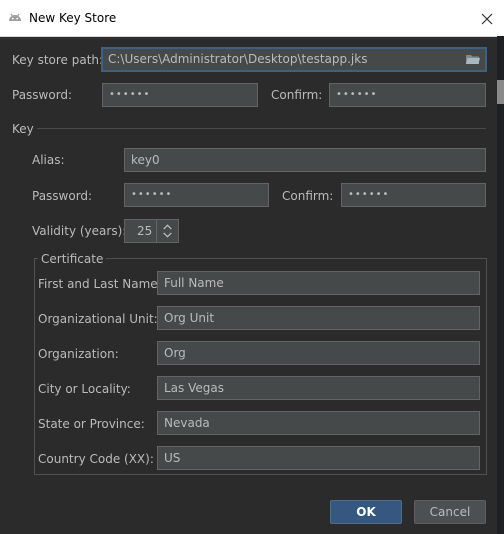 The width and height of the screenshot is (504, 534). What do you see at coordinates (487, 19) in the screenshot?
I see `close-icon` at bounding box center [487, 19].